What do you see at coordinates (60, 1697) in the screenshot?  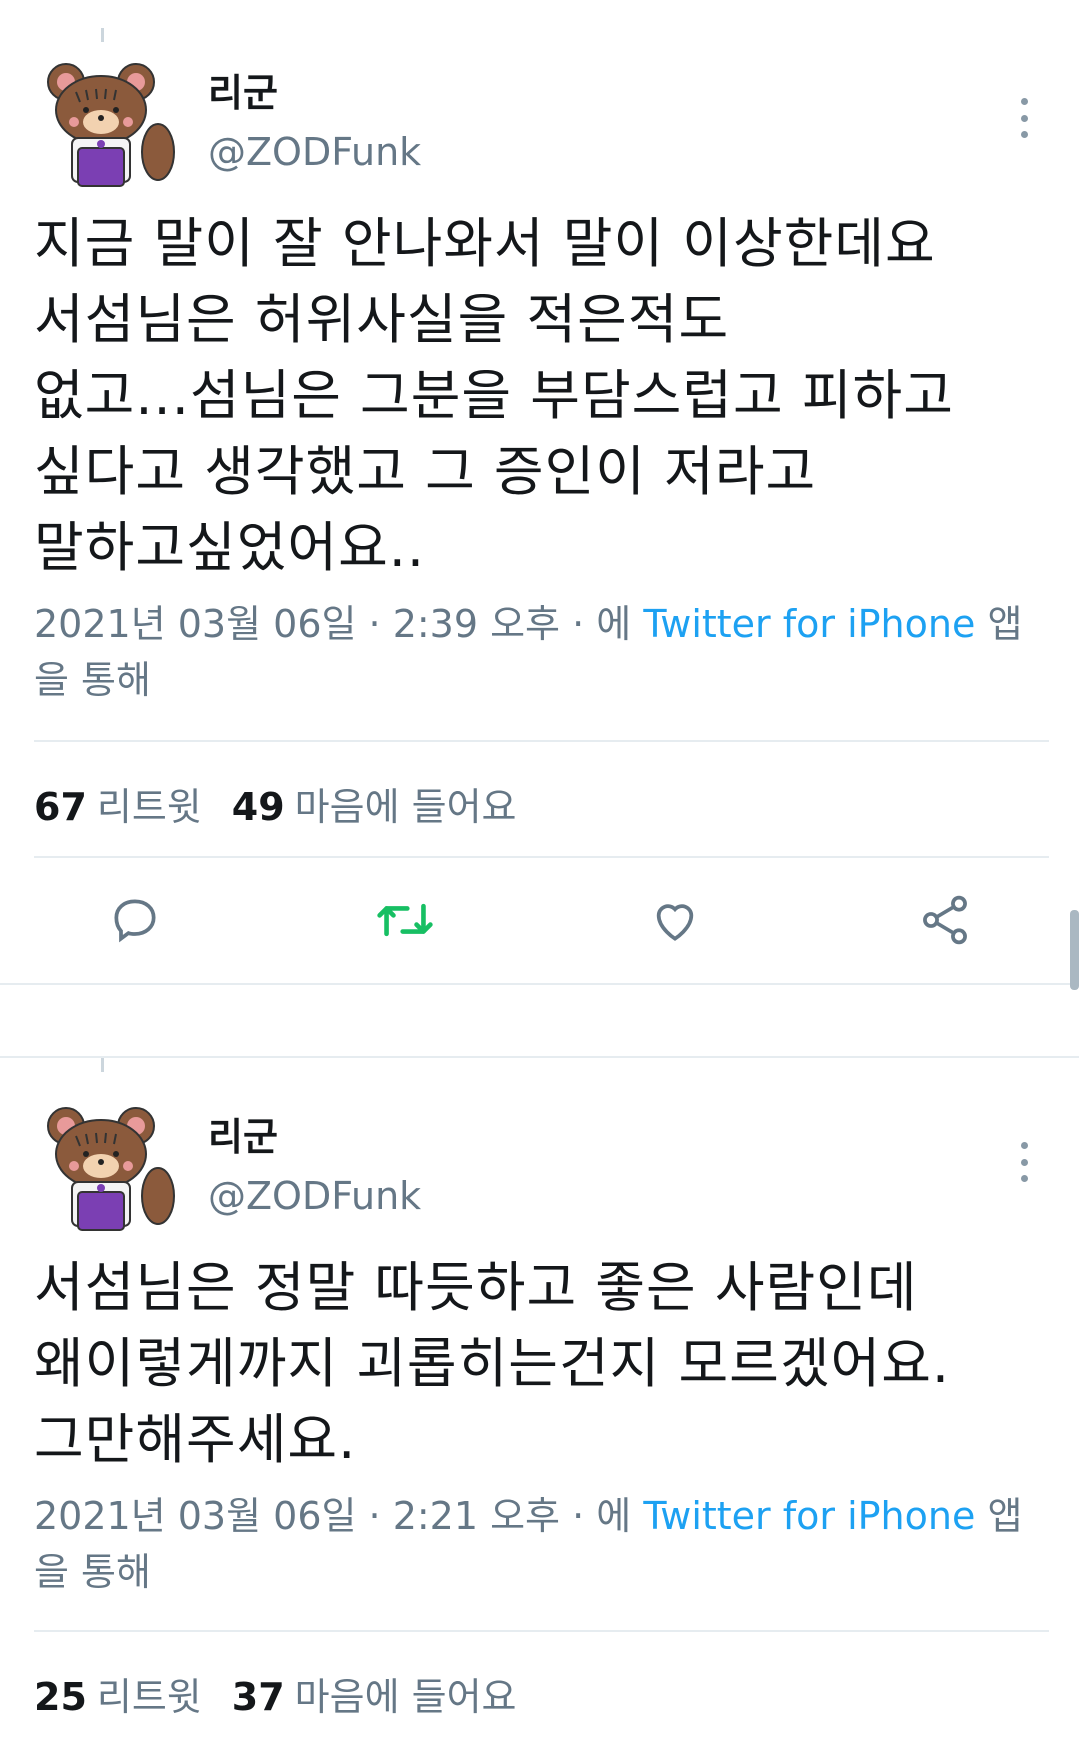 I see `retweet-count: 25` at bounding box center [60, 1697].